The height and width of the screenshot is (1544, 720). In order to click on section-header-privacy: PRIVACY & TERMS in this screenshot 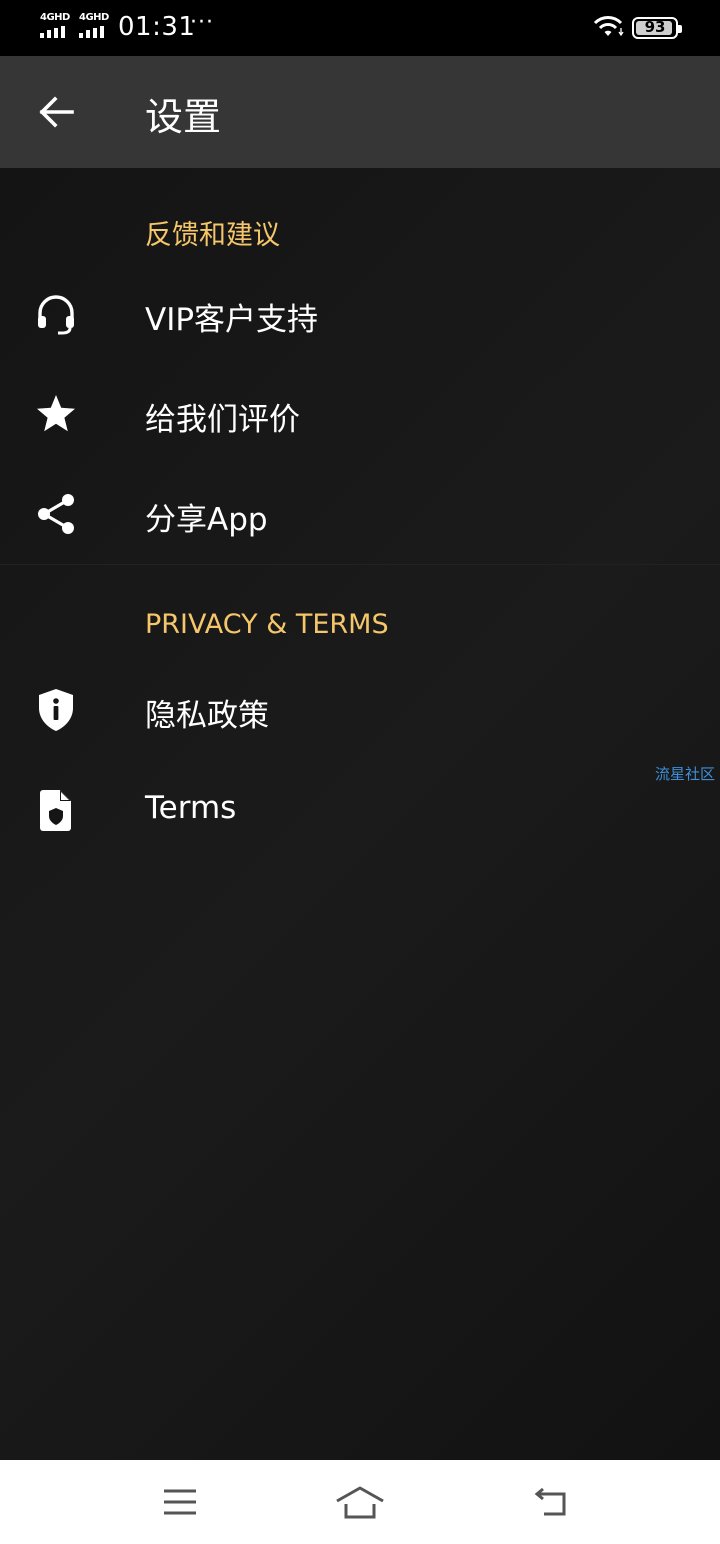, I will do `click(267, 624)`.